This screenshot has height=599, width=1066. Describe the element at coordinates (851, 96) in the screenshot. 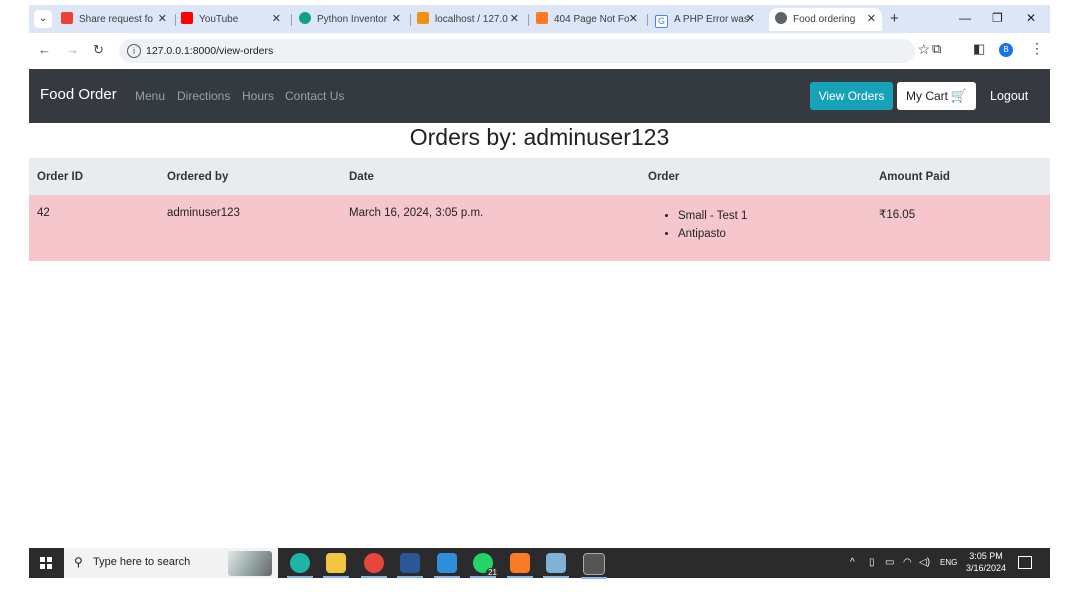

I see `view-orders-button: View Orders` at that location.